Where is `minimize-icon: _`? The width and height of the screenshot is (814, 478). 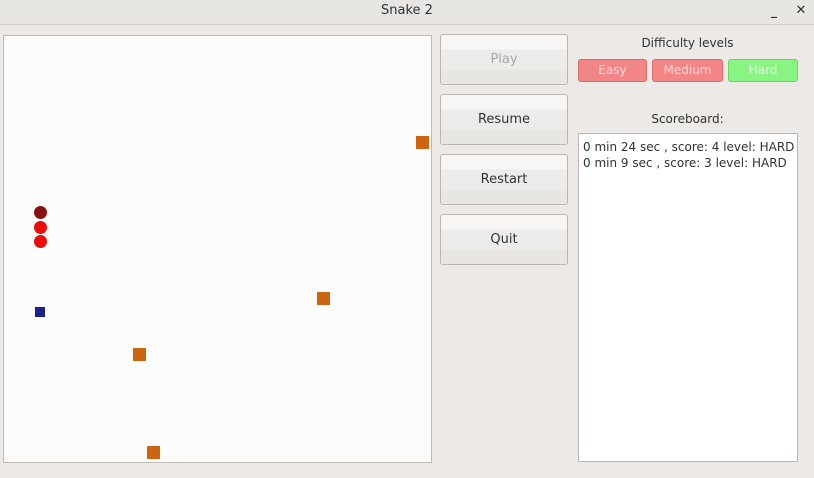
minimize-icon: _ is located at coordinates (774, 12).